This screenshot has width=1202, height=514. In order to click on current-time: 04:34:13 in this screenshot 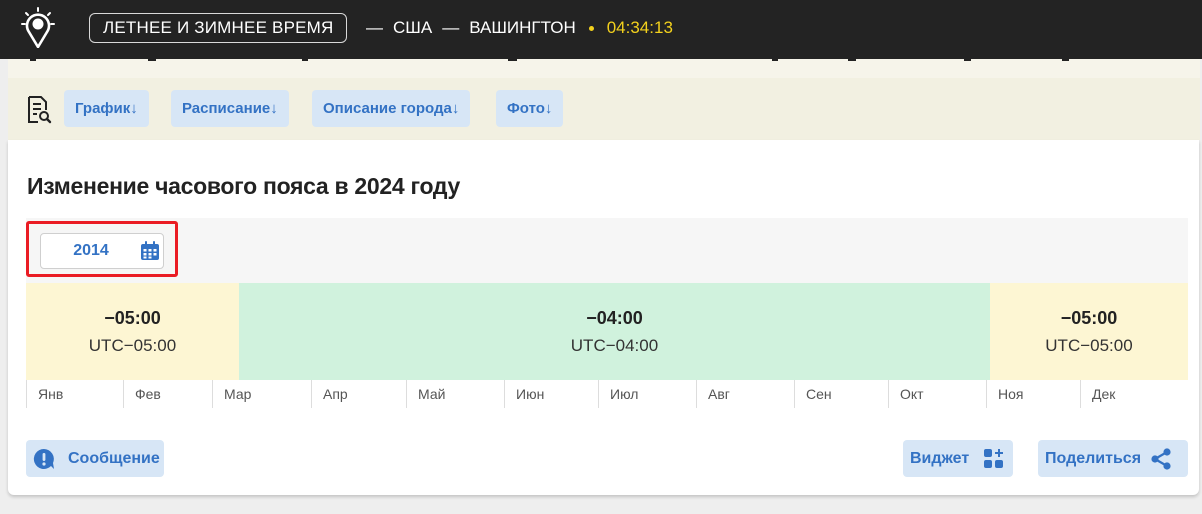, I will do `click(639, 27)`.